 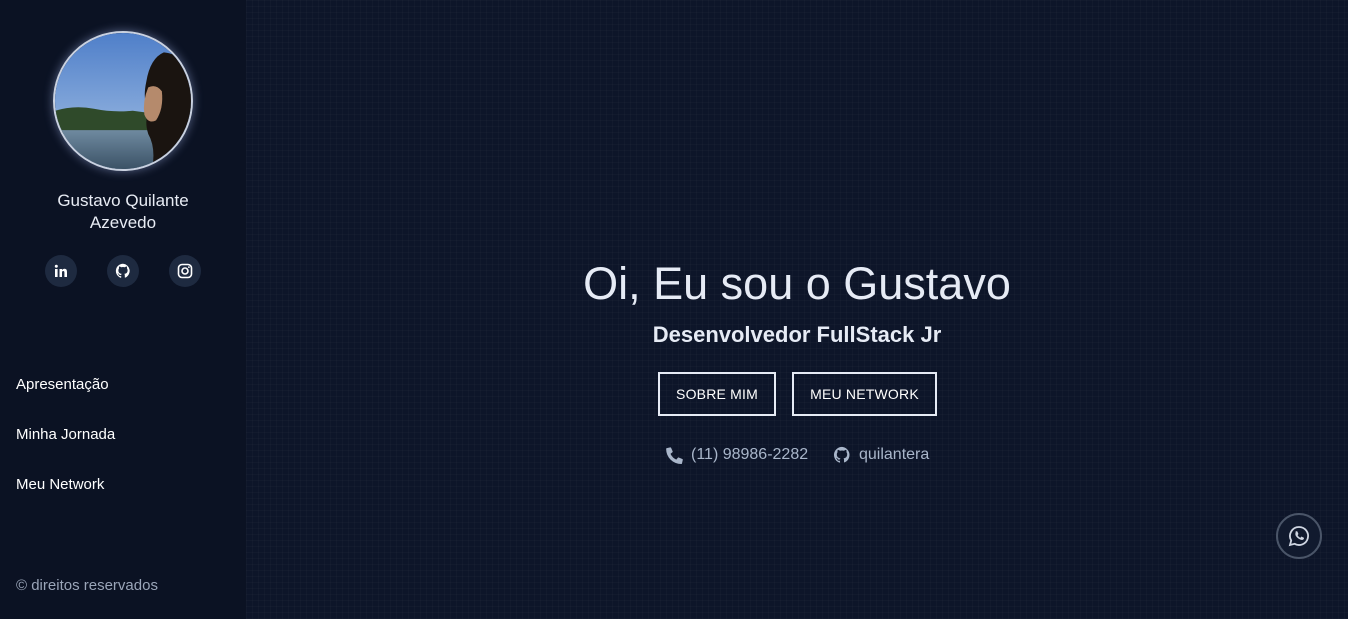 I want to click on nav-item-meu-network: Meu Network, so click(x=65, y=500).